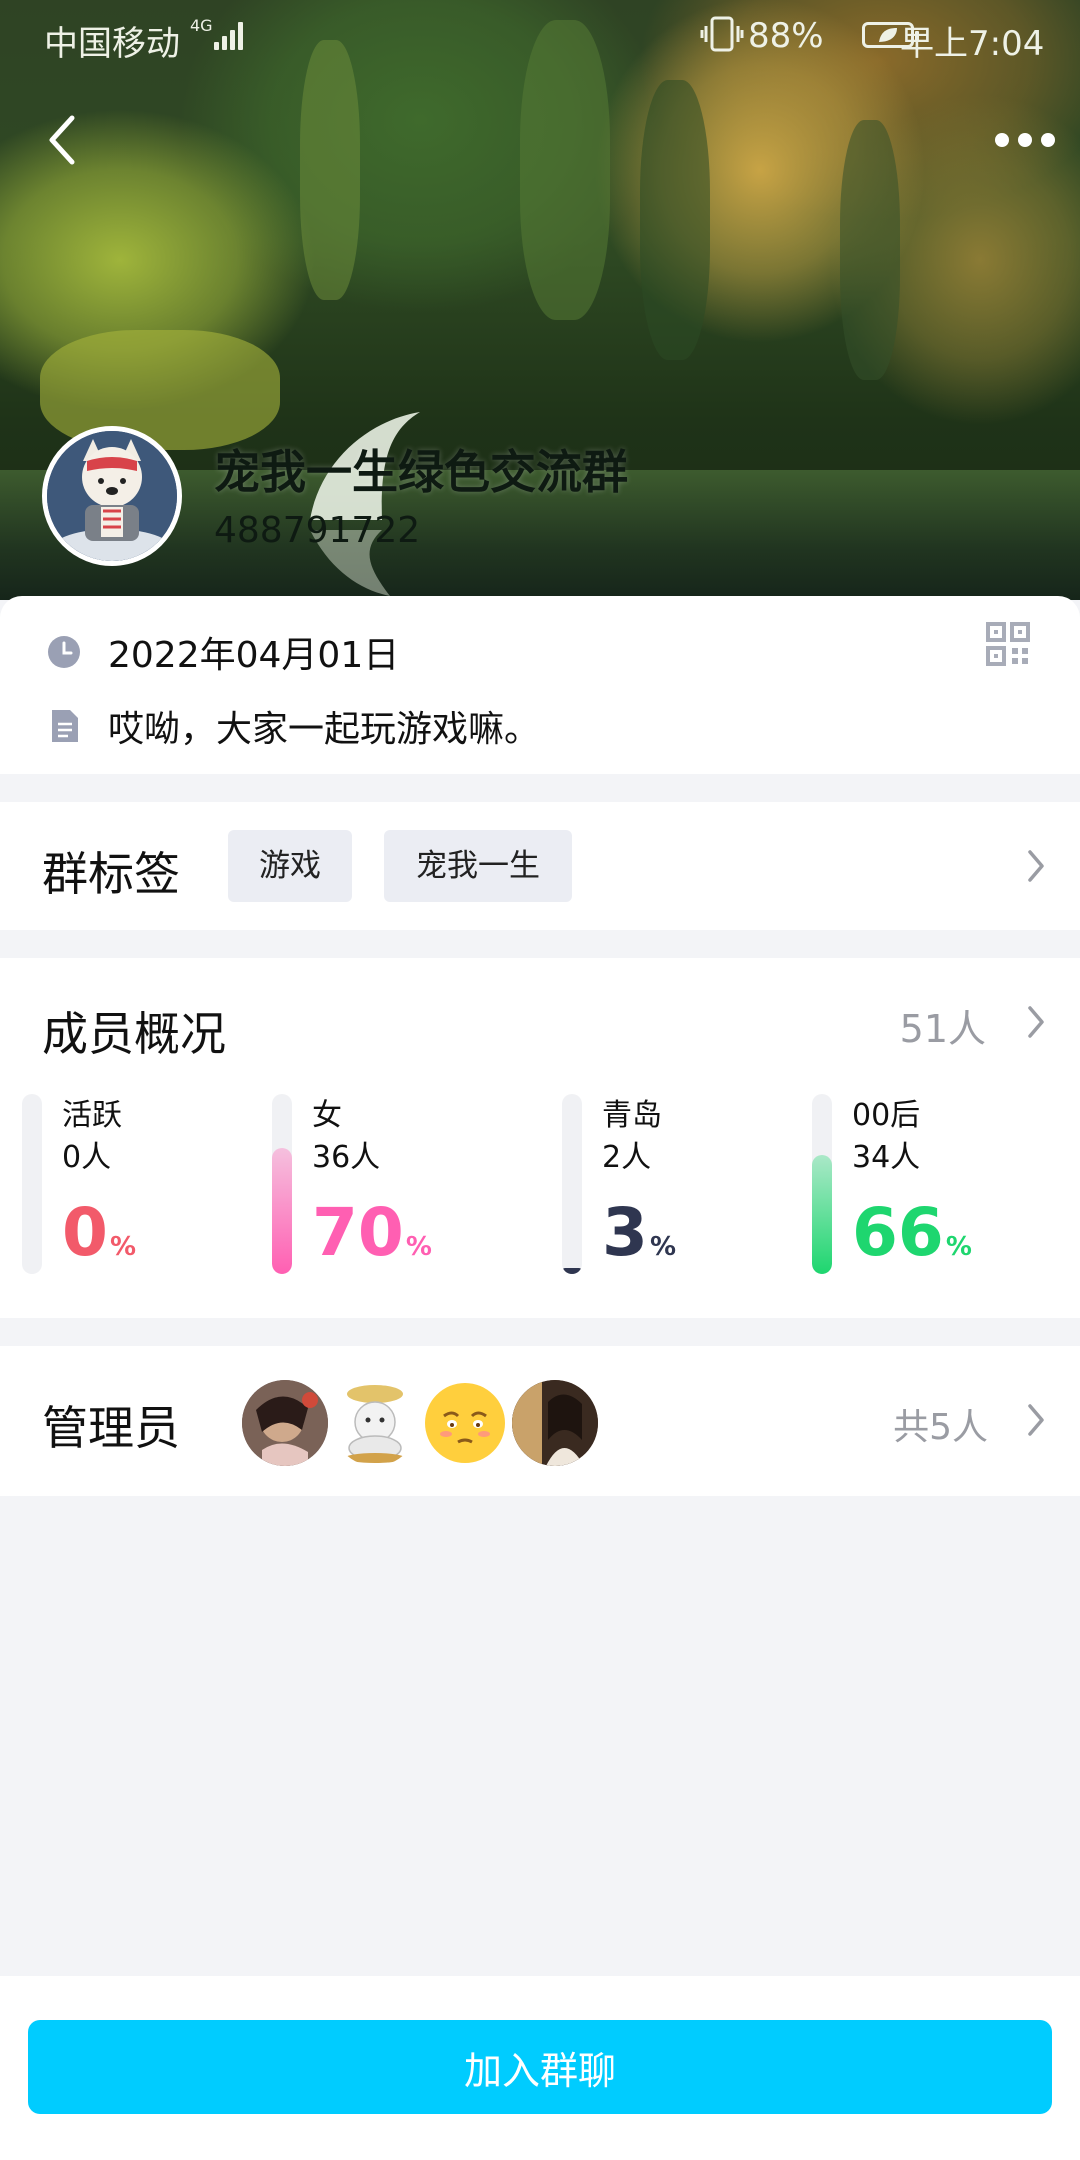 The image size is (1080, 2160). What do you see at coordinates (231, 35) in the screenshot?
I see `signal-icon` at bounding box center [231, 35].